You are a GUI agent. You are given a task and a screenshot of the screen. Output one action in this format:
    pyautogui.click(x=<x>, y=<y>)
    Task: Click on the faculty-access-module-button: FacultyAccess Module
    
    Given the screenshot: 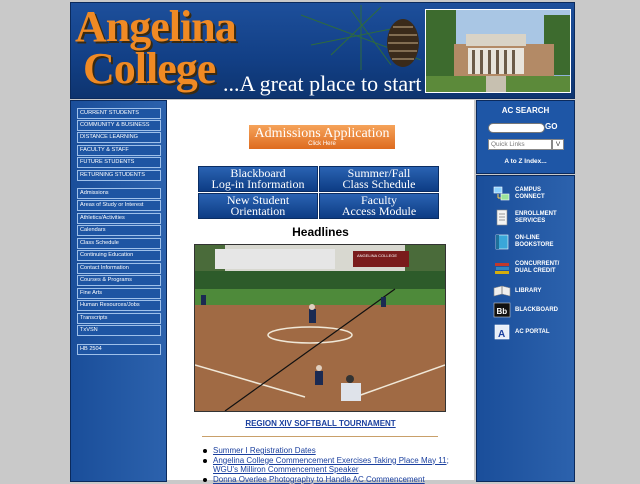 What is the action you would take?
    pyautogui.click(x=379, y=206)
    